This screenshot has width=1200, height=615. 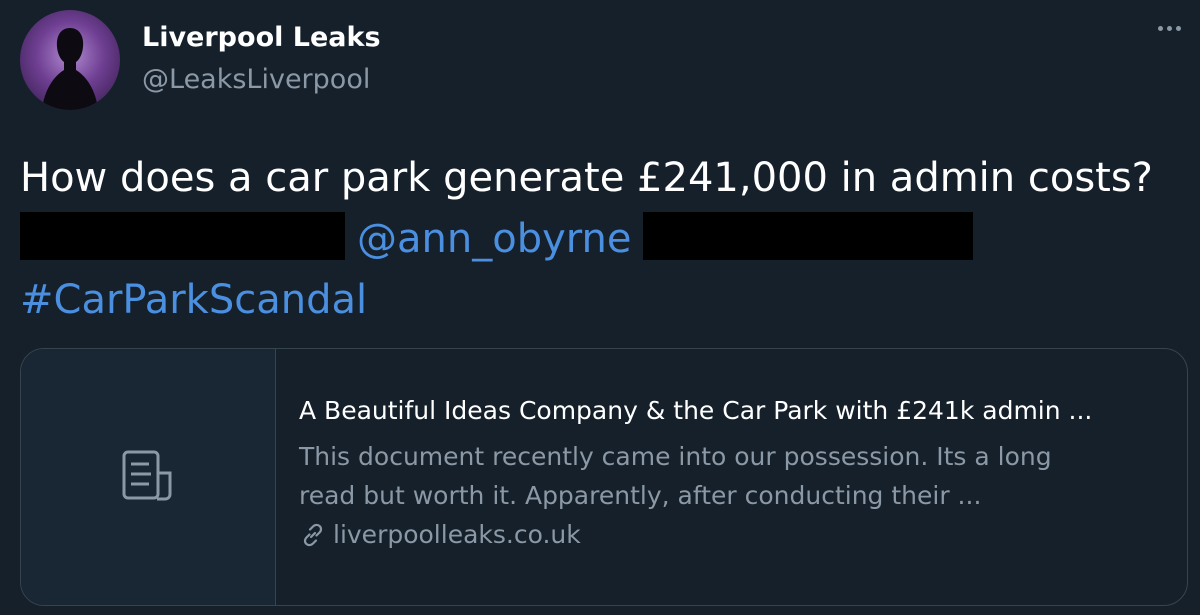 What do you see at coordinates (261, 37) in the screenshot?
I see `author-display-name: Liverpool Leaks` at bounding box center [261, 37].